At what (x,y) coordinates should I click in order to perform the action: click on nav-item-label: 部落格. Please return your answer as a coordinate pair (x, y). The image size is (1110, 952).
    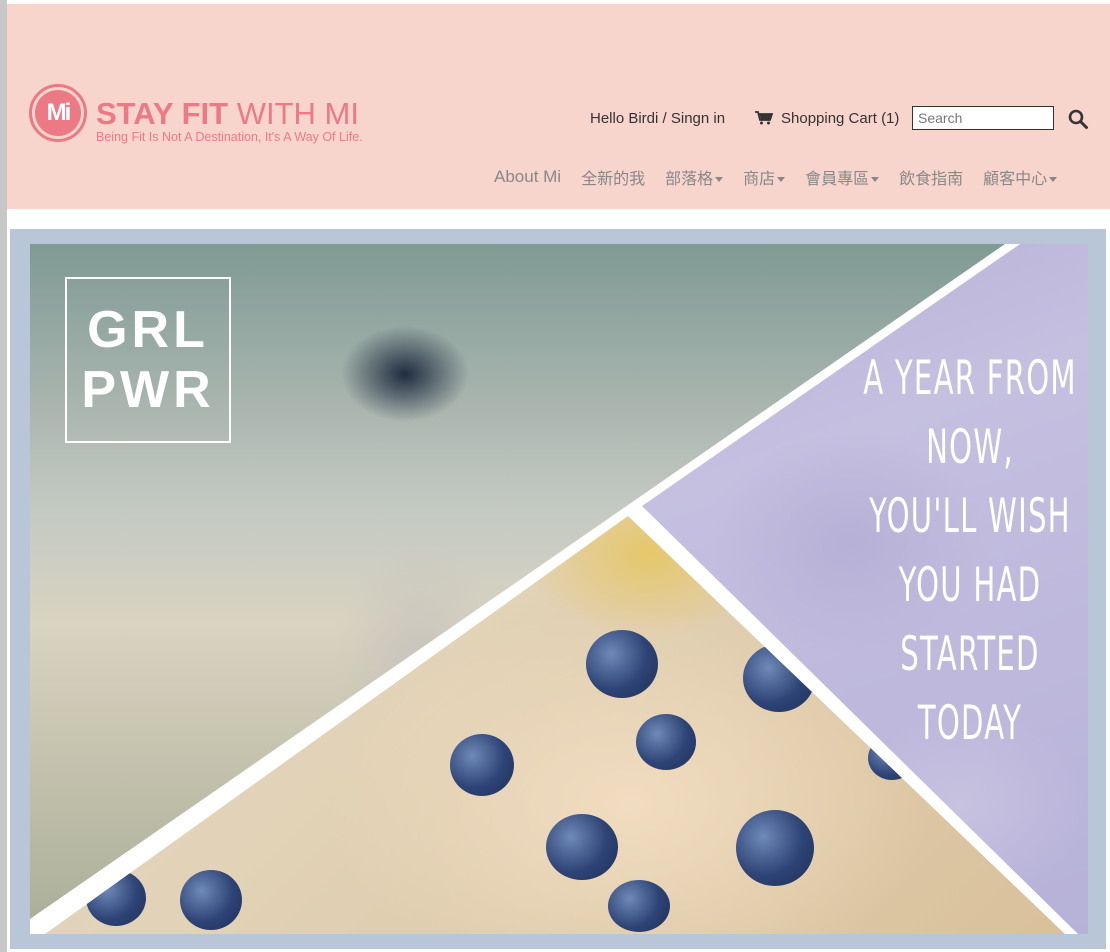
    Looking at the image, I should click on (689, 179).